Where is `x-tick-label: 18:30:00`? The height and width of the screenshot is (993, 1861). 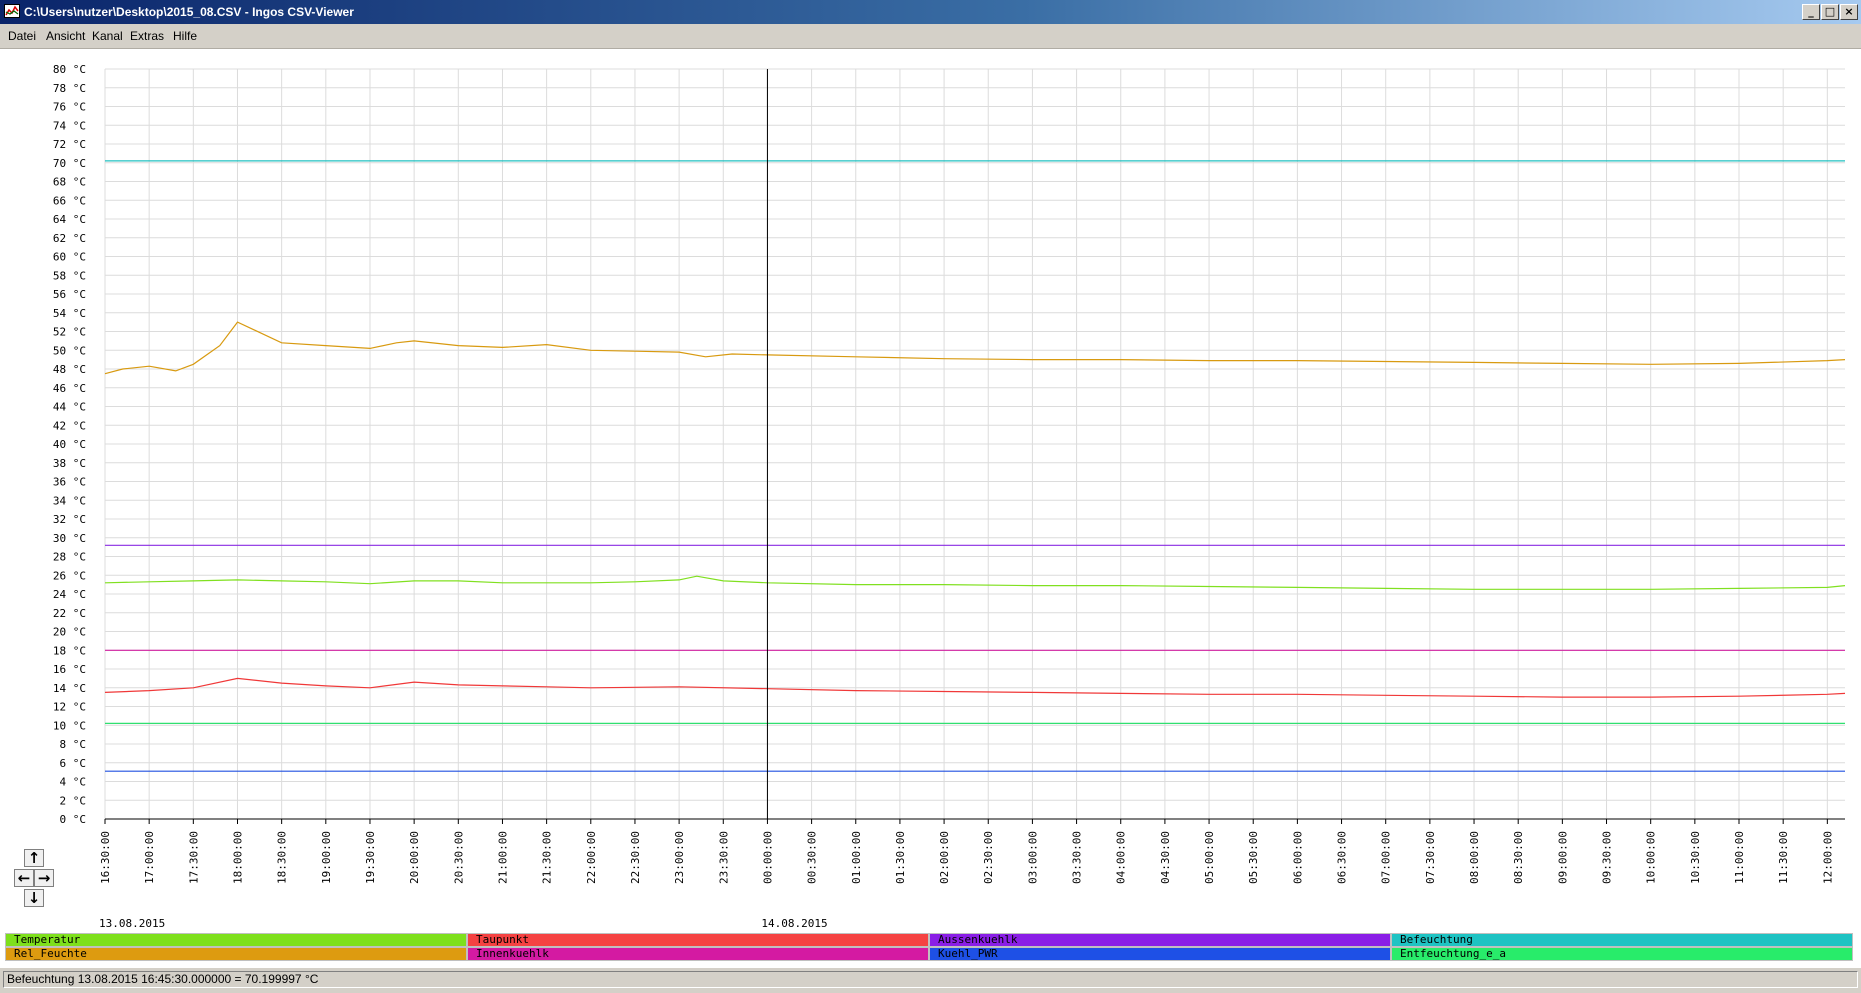
x-tick-label: 18:30:00 is located at coordinates (282, 857).